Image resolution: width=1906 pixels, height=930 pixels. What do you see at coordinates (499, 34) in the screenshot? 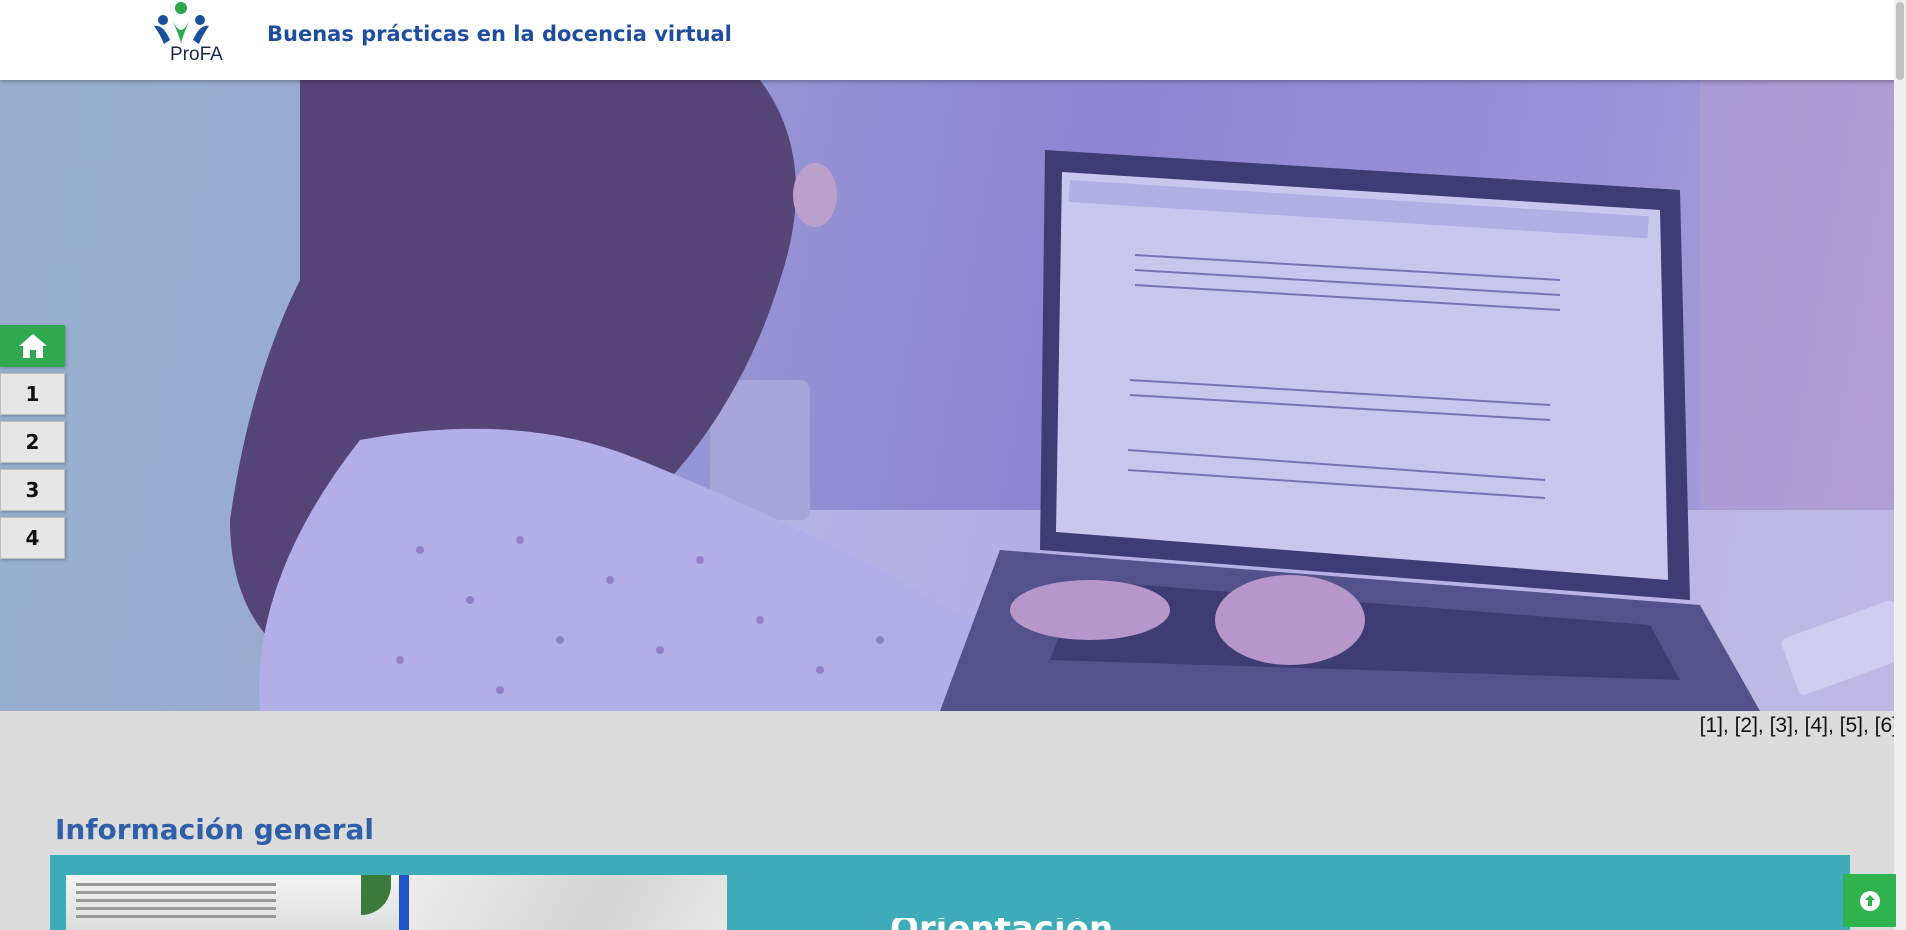
I see `site-title: Buenas prácticas en la docencia virtual` at bounding box center [499, 34].